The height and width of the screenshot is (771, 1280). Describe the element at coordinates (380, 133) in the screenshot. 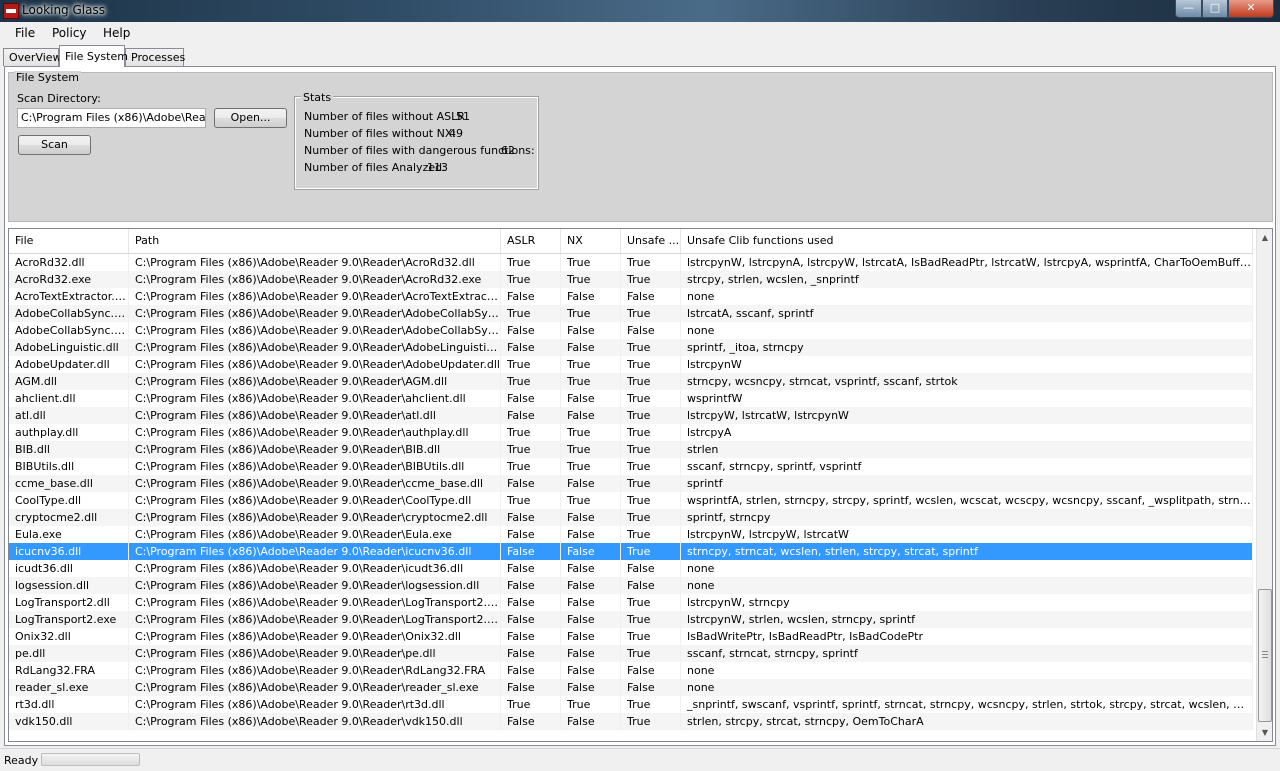

I see `no-nx-label: Number of files without NX:` at that location.